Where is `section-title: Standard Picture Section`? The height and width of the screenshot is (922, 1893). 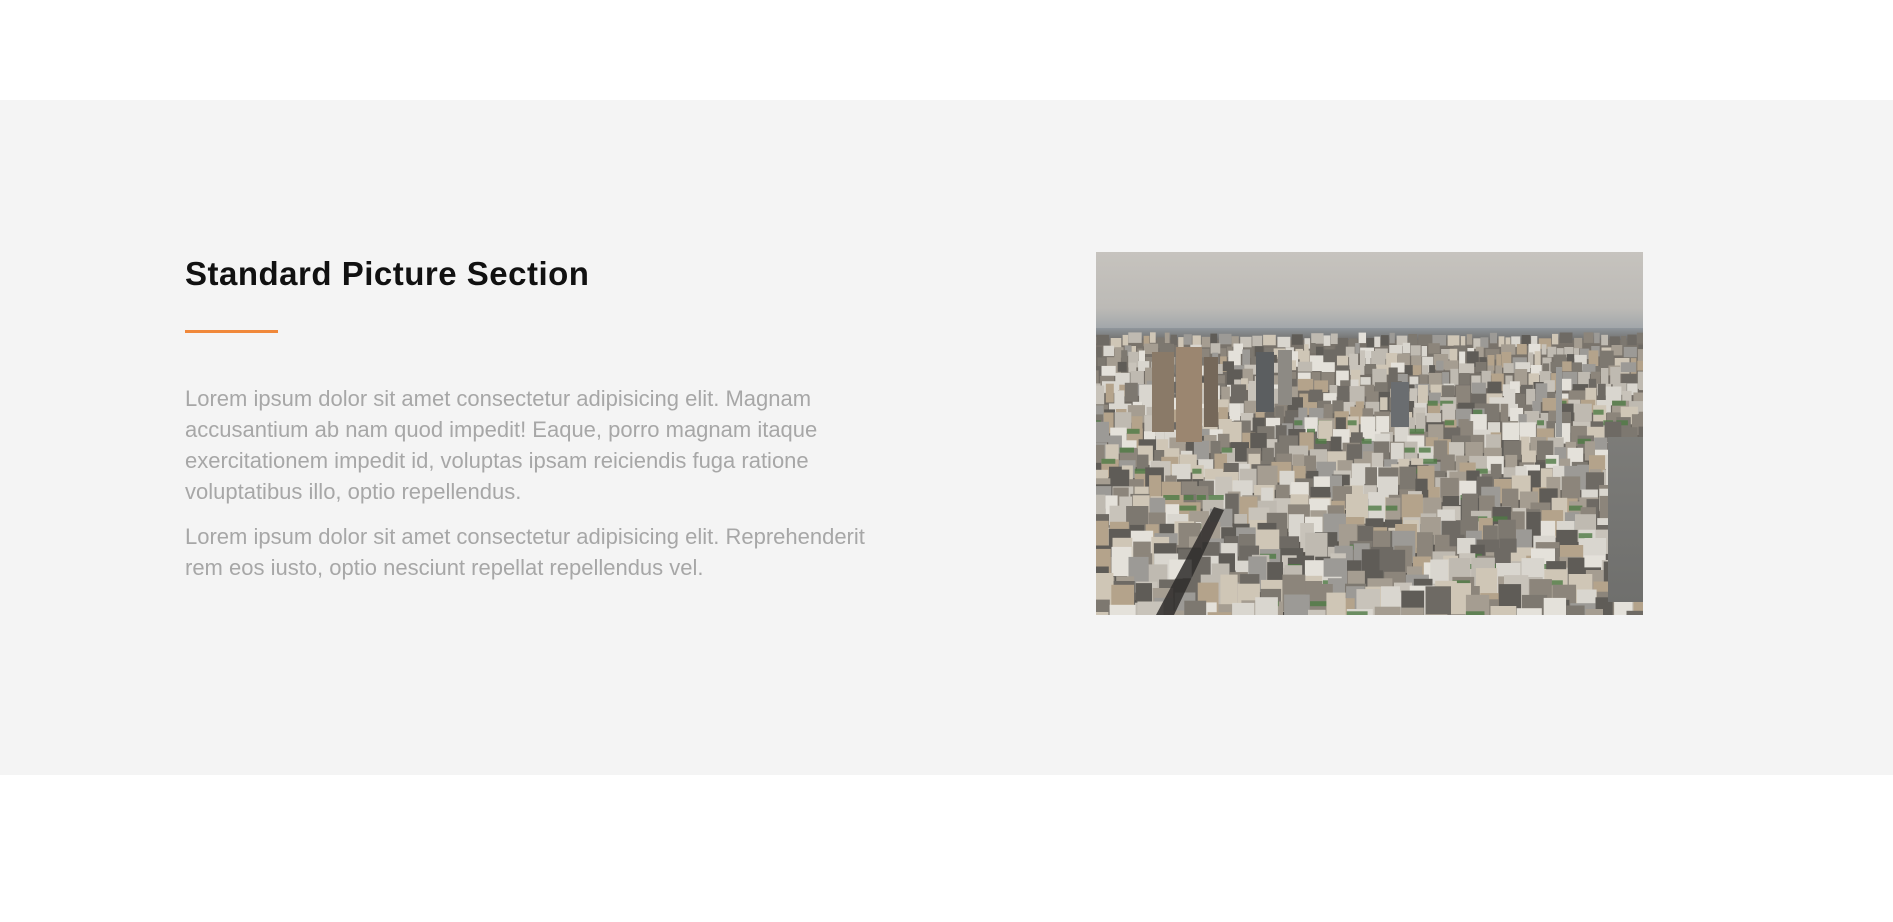
section-title: Standard Picture Section is located at coordinates (387, 273).